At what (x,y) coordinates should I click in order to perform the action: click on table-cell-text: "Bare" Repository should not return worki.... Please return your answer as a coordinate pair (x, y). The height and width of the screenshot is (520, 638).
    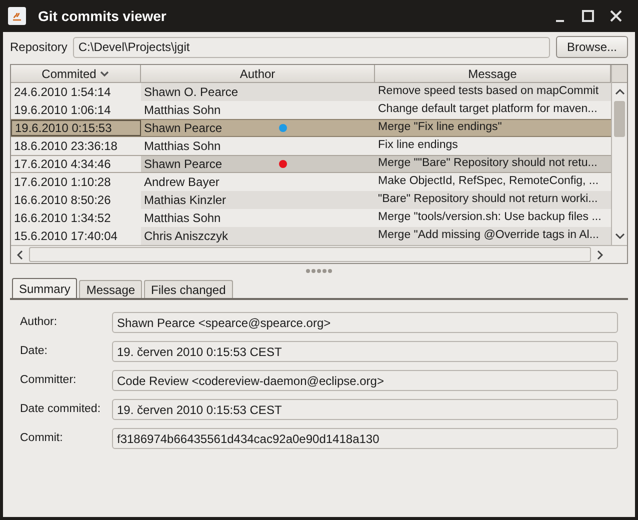
    Looking at the image, I should click on (488, 200).